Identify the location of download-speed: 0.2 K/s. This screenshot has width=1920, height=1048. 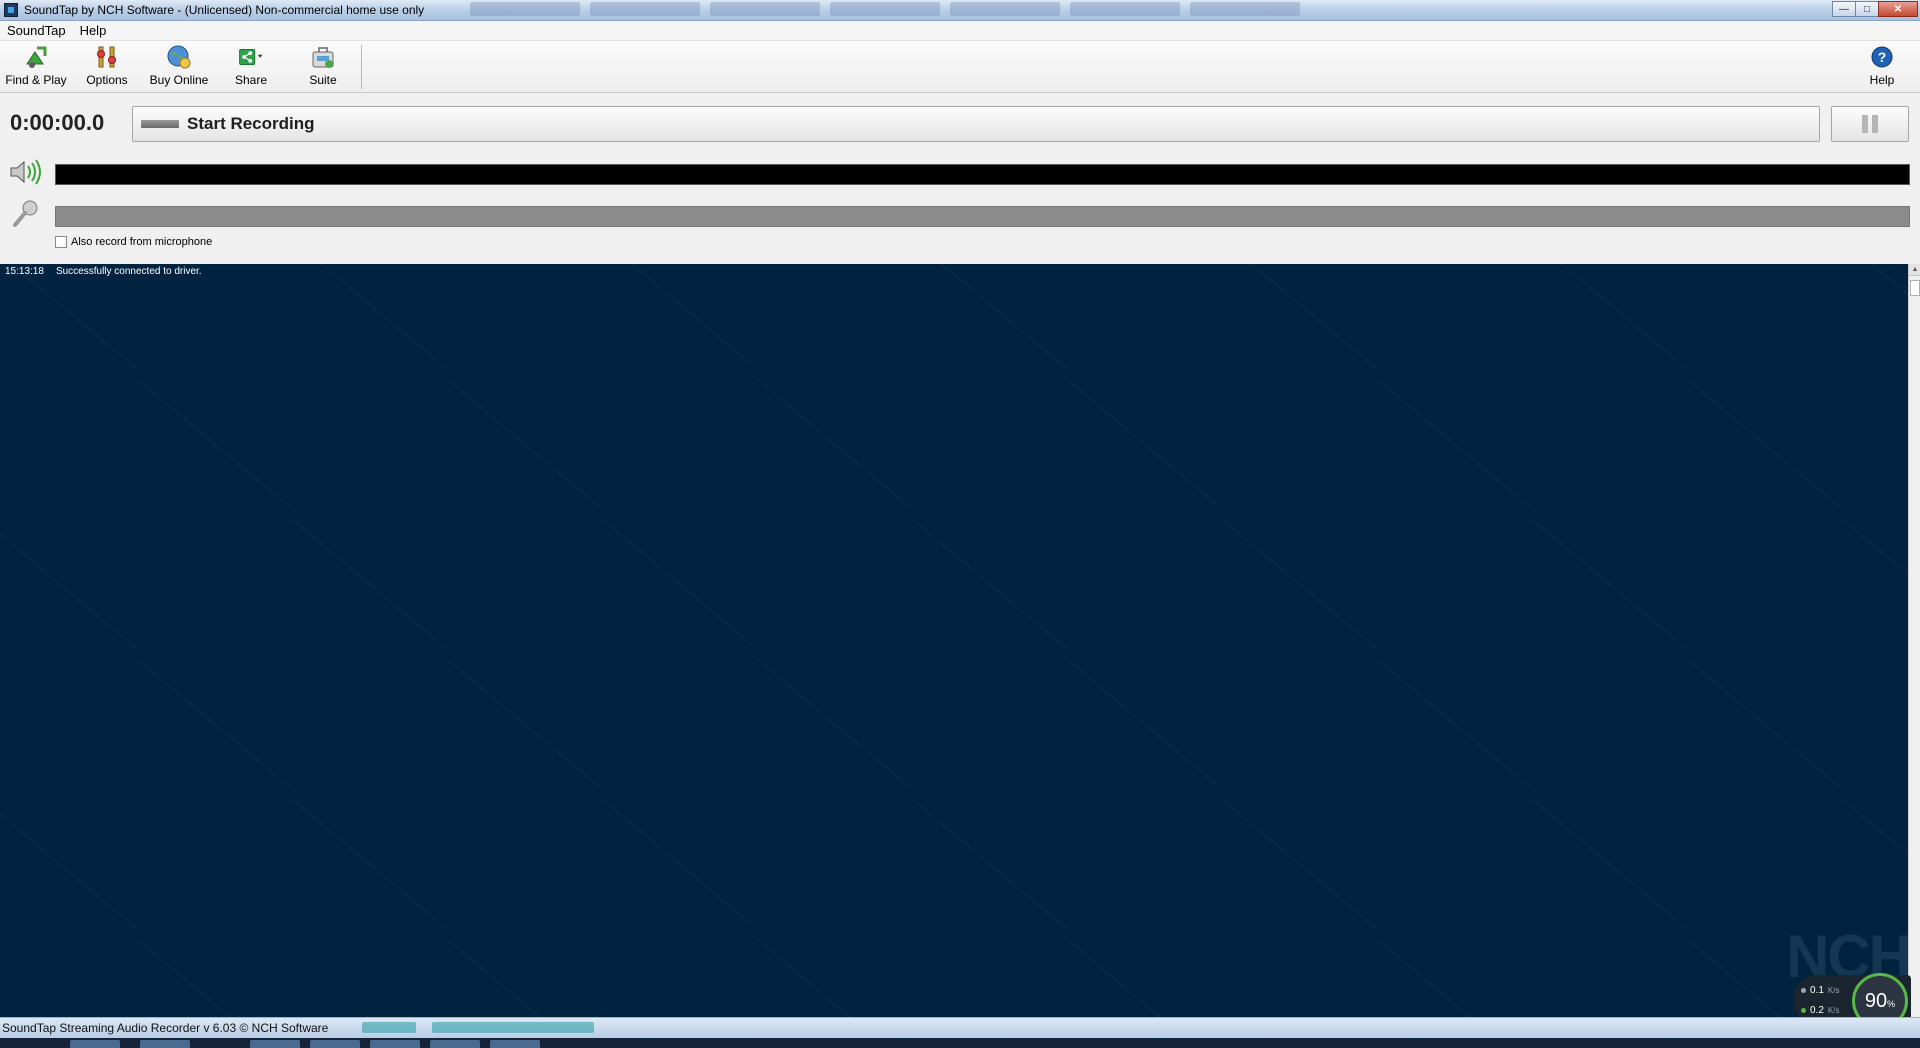
(1820, 1010).